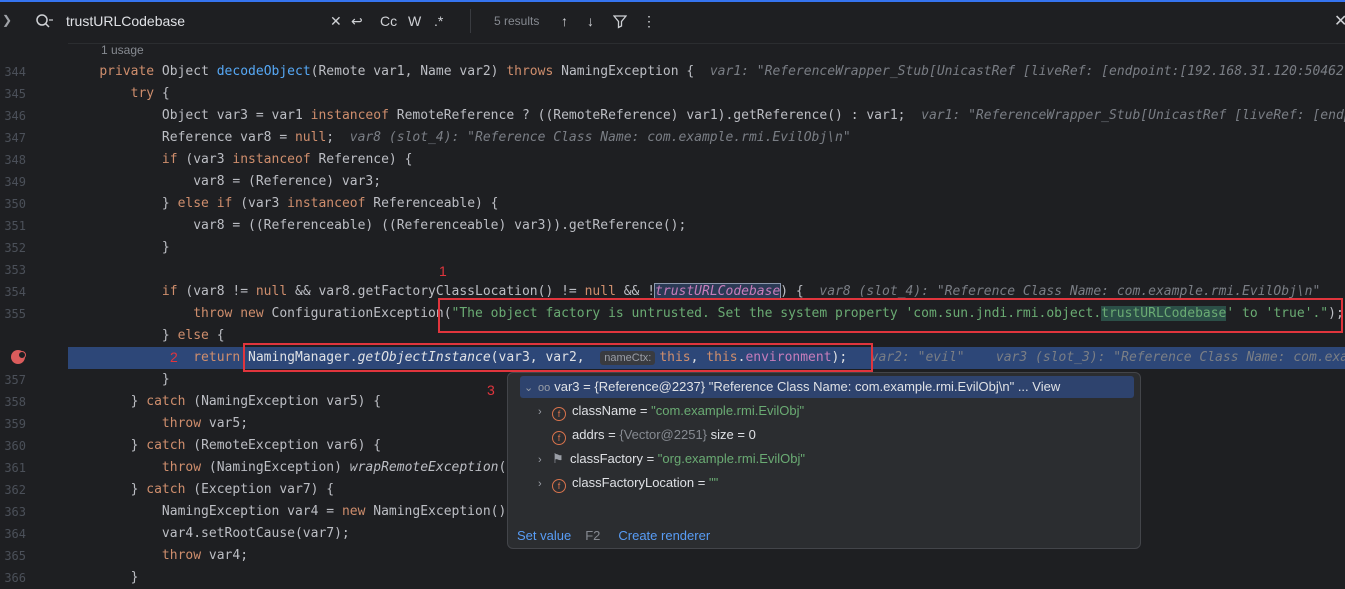 The width and height of the screenshot is (1345, 589). What do you see at coordinates (44, 21) in the screenshot?
I see `search-icon` at bounding box center [44, 21].